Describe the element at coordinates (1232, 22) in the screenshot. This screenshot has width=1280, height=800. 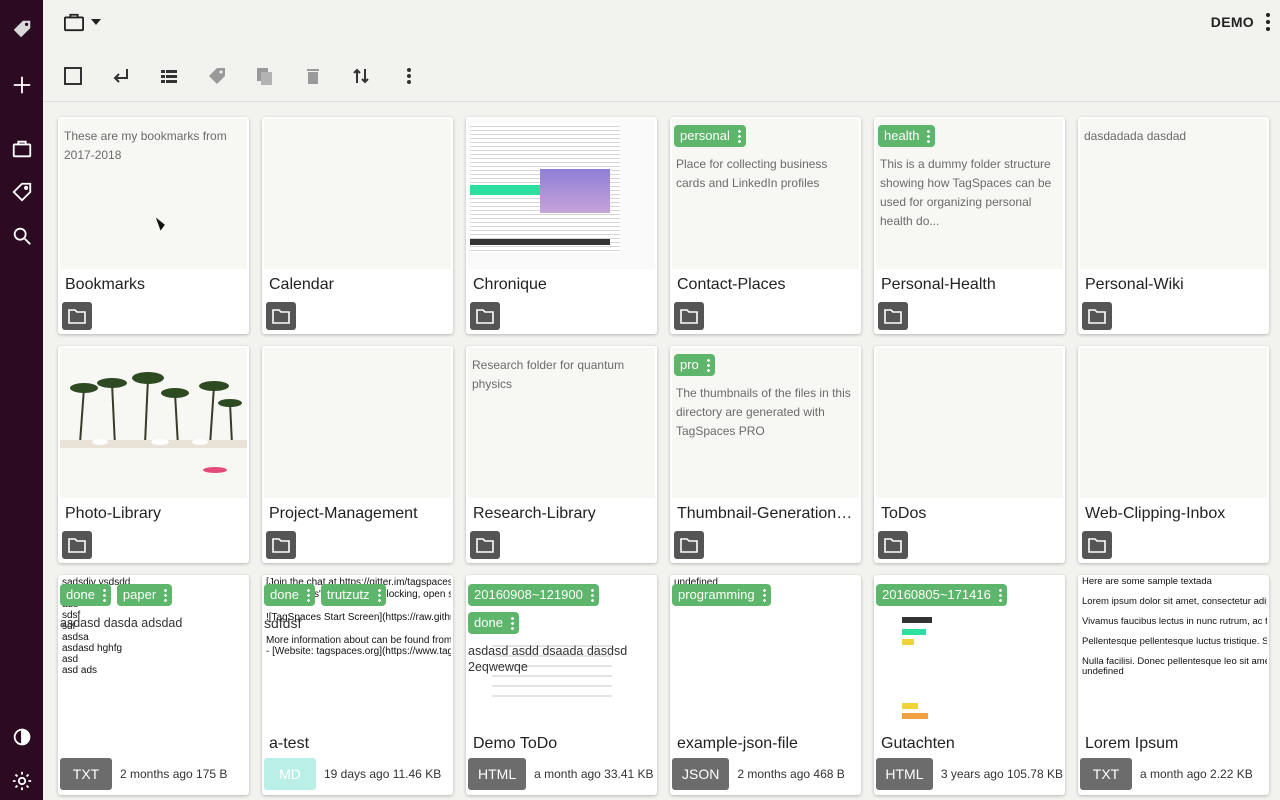
I see `workspace-label: DEMO` at that location.